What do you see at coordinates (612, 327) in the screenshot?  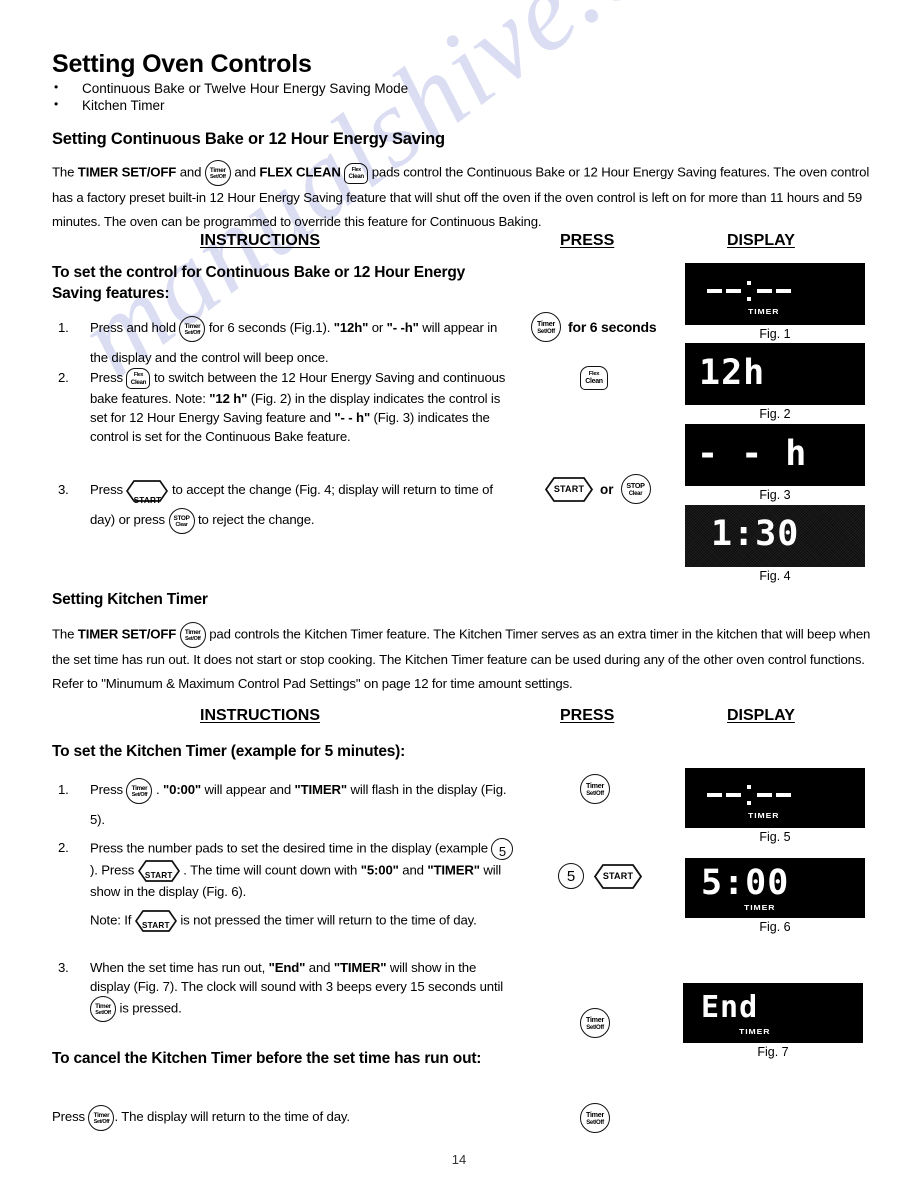 I see `press-duration-label: for 6 seconds` at bounding box center [612, 327].